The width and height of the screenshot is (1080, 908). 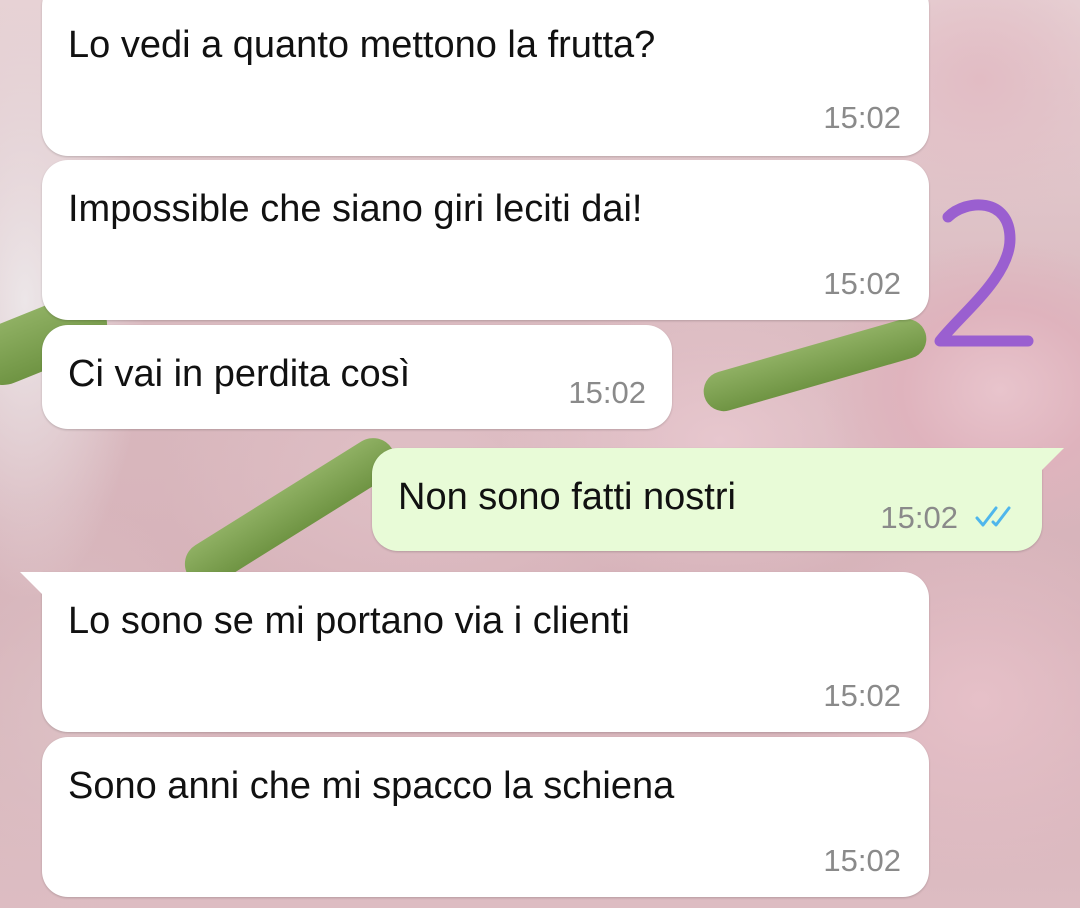 What do you see at coordinates (349, 621) in the screenshot?
I see `message-text: Lo sono se mi portano via i clienti` at bounding box center [349, 621].